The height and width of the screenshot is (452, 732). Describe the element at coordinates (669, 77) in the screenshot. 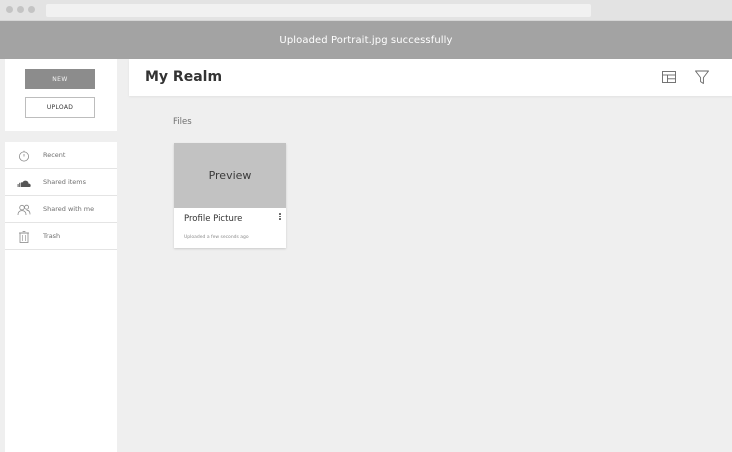

I see `layout-icon` at that location.